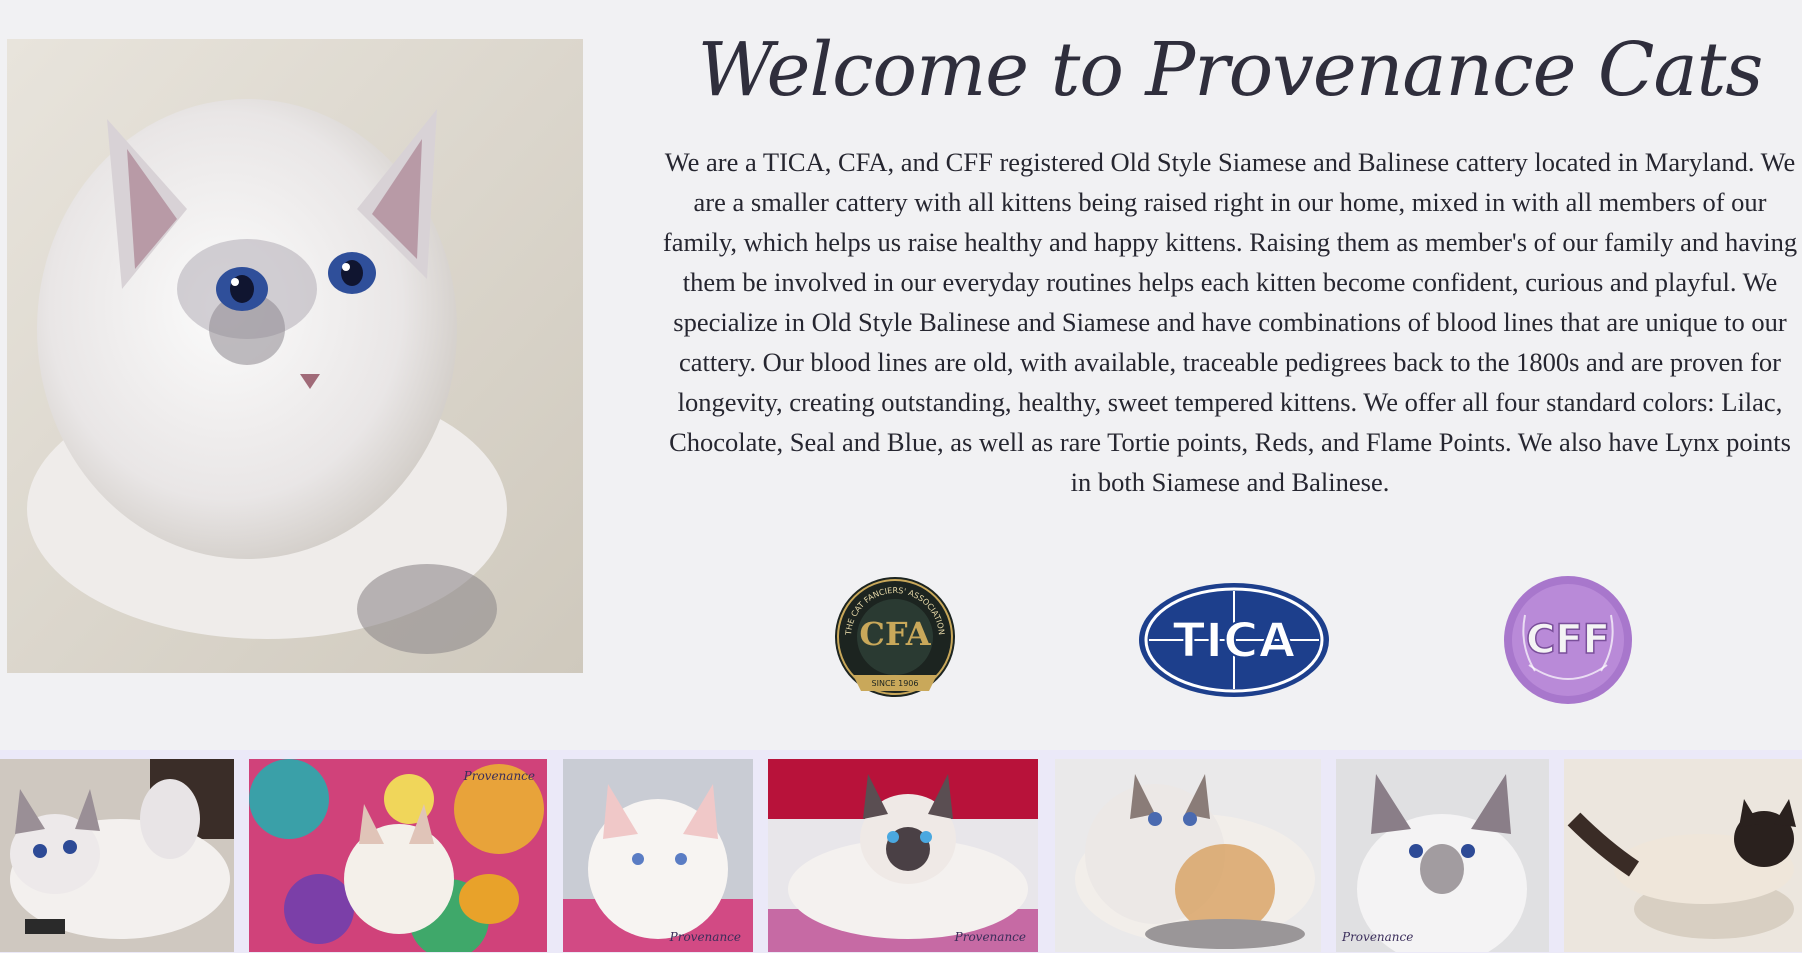 The width and height of the screenshot is (1802, 953). I want to click on gallery-photo-2: Provenance, so click(398, 855).